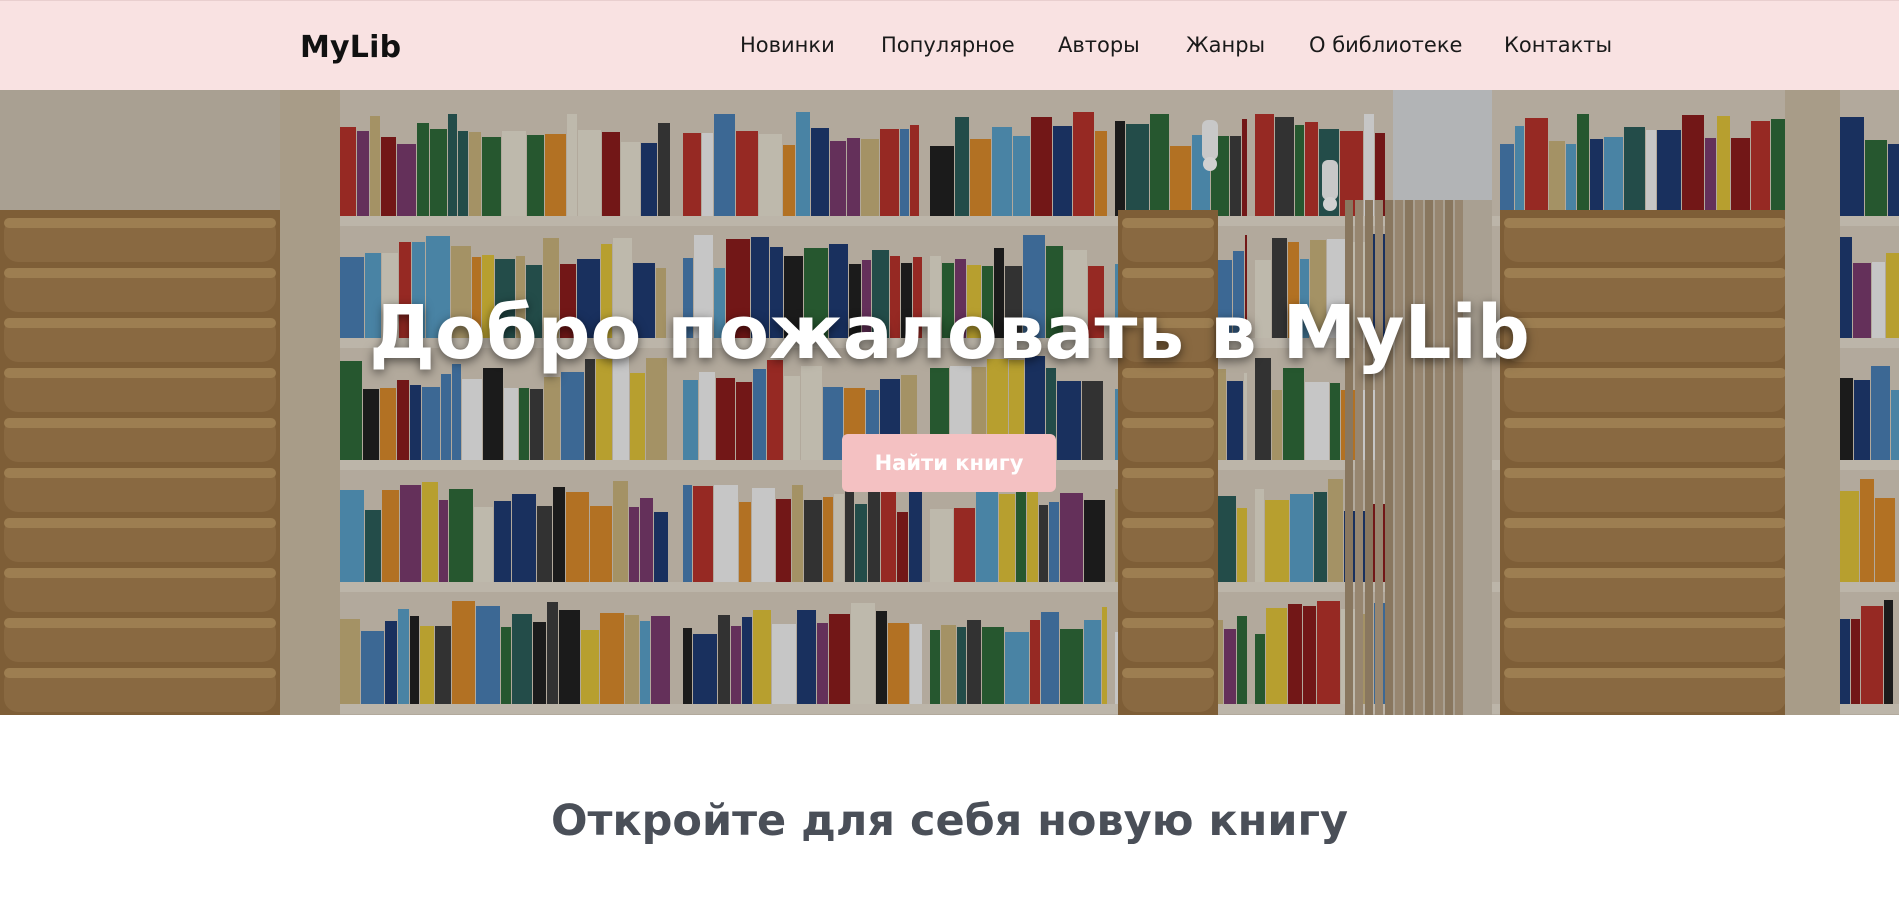 The width and height of the screenshot is (1899, 923). Describe the element at coordinates (949, 333) in the screenshot. I see `hero-title: Добро пожаловать в MyLib` at that location.